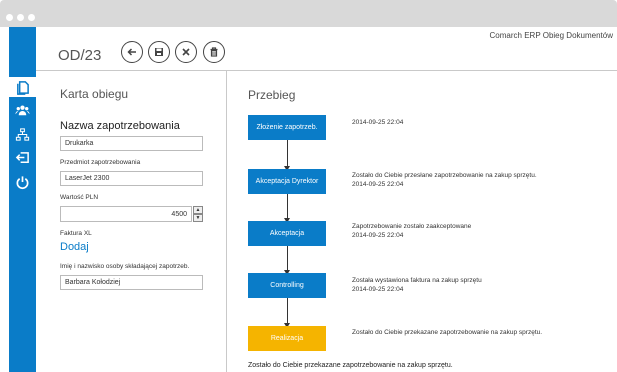  I want to click on sidebar-item-power, so click(22, 182).